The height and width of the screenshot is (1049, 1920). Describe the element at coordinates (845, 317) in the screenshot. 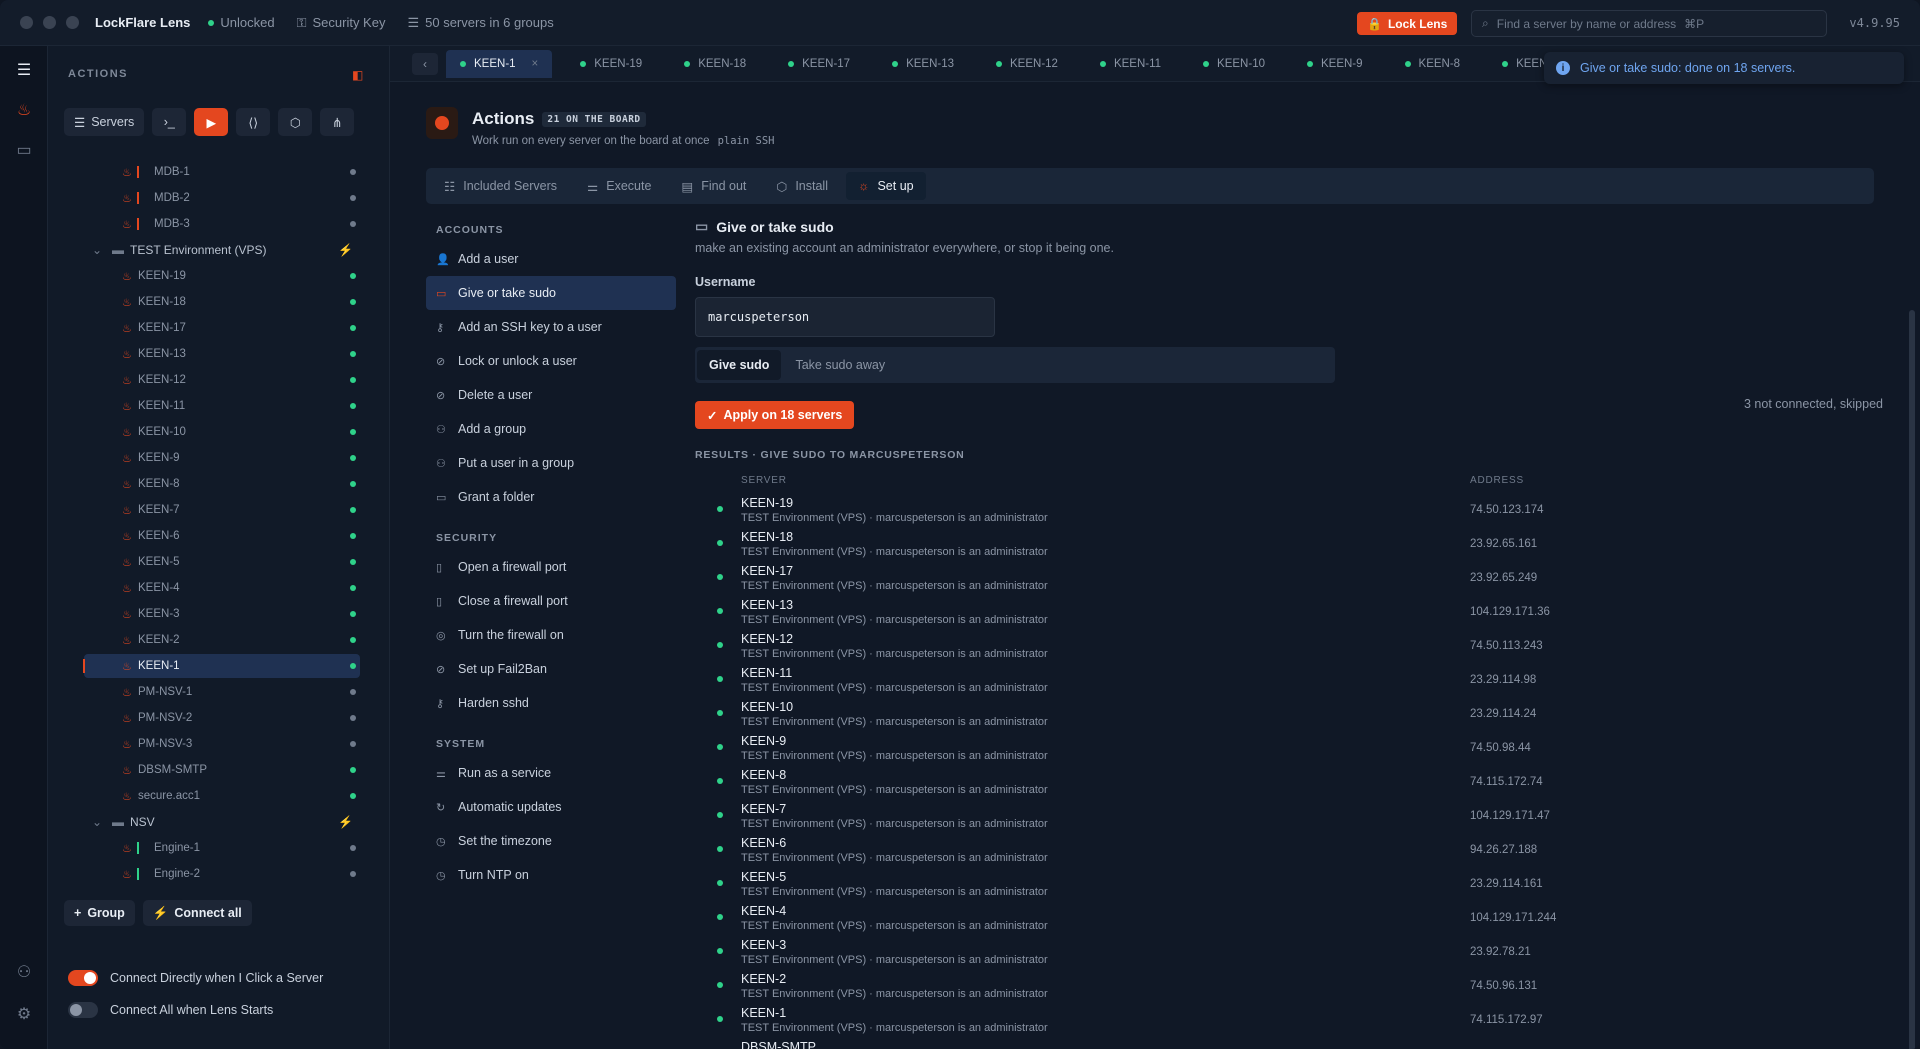

I see `username-field: marcuspeterson` at that location.